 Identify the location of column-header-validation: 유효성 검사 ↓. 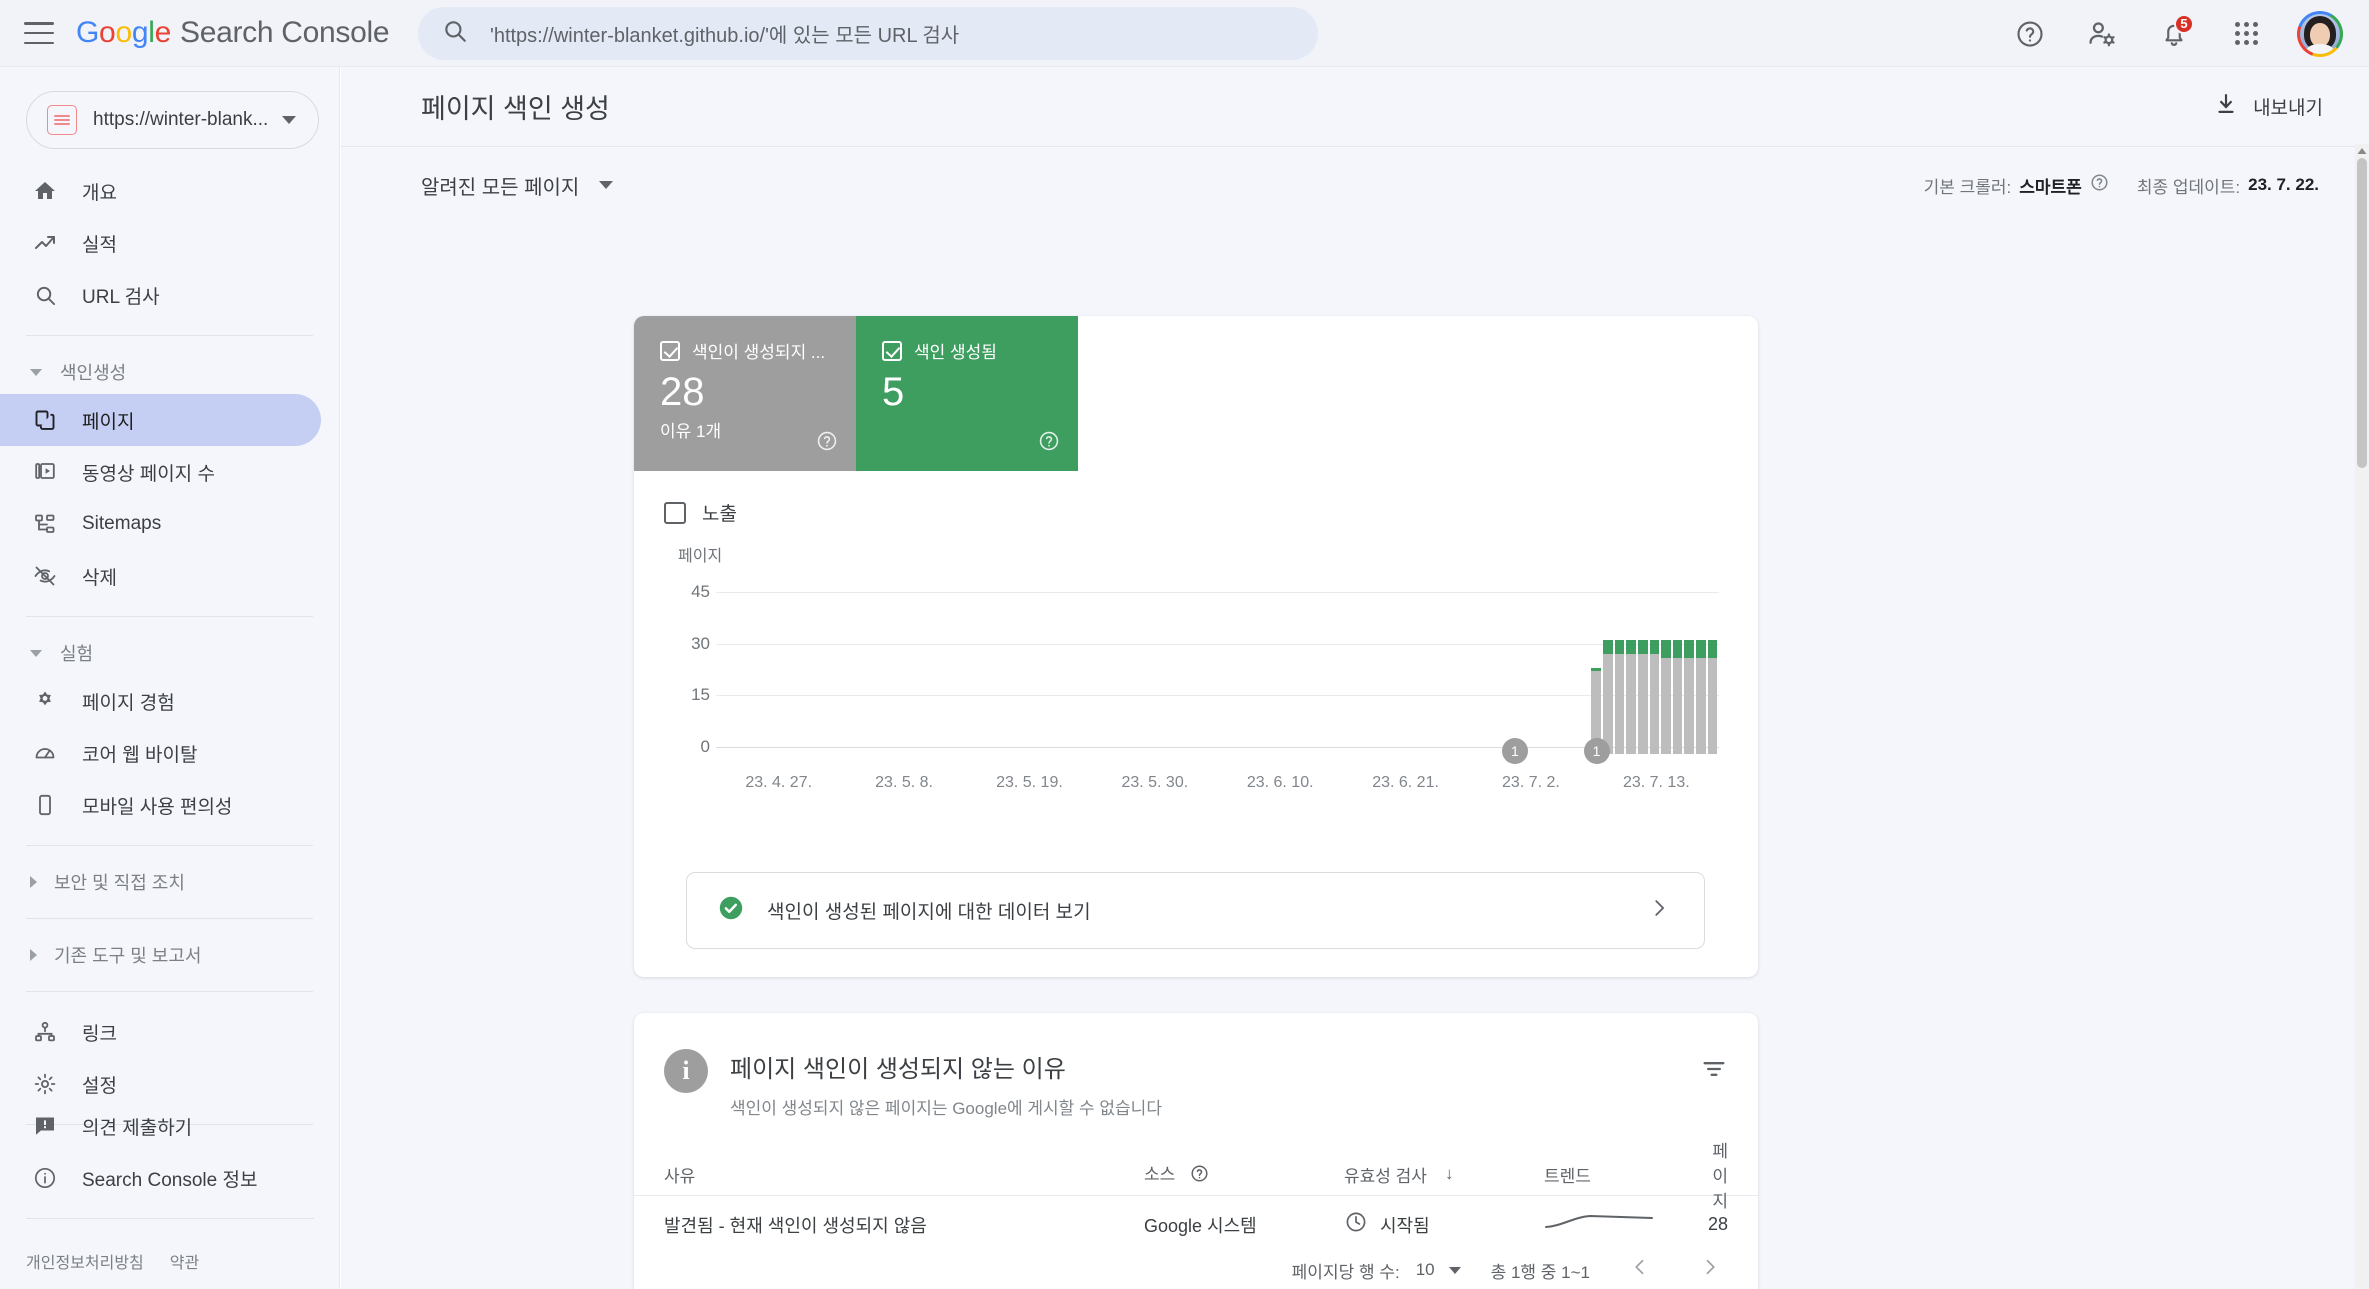
(1444, 1174).